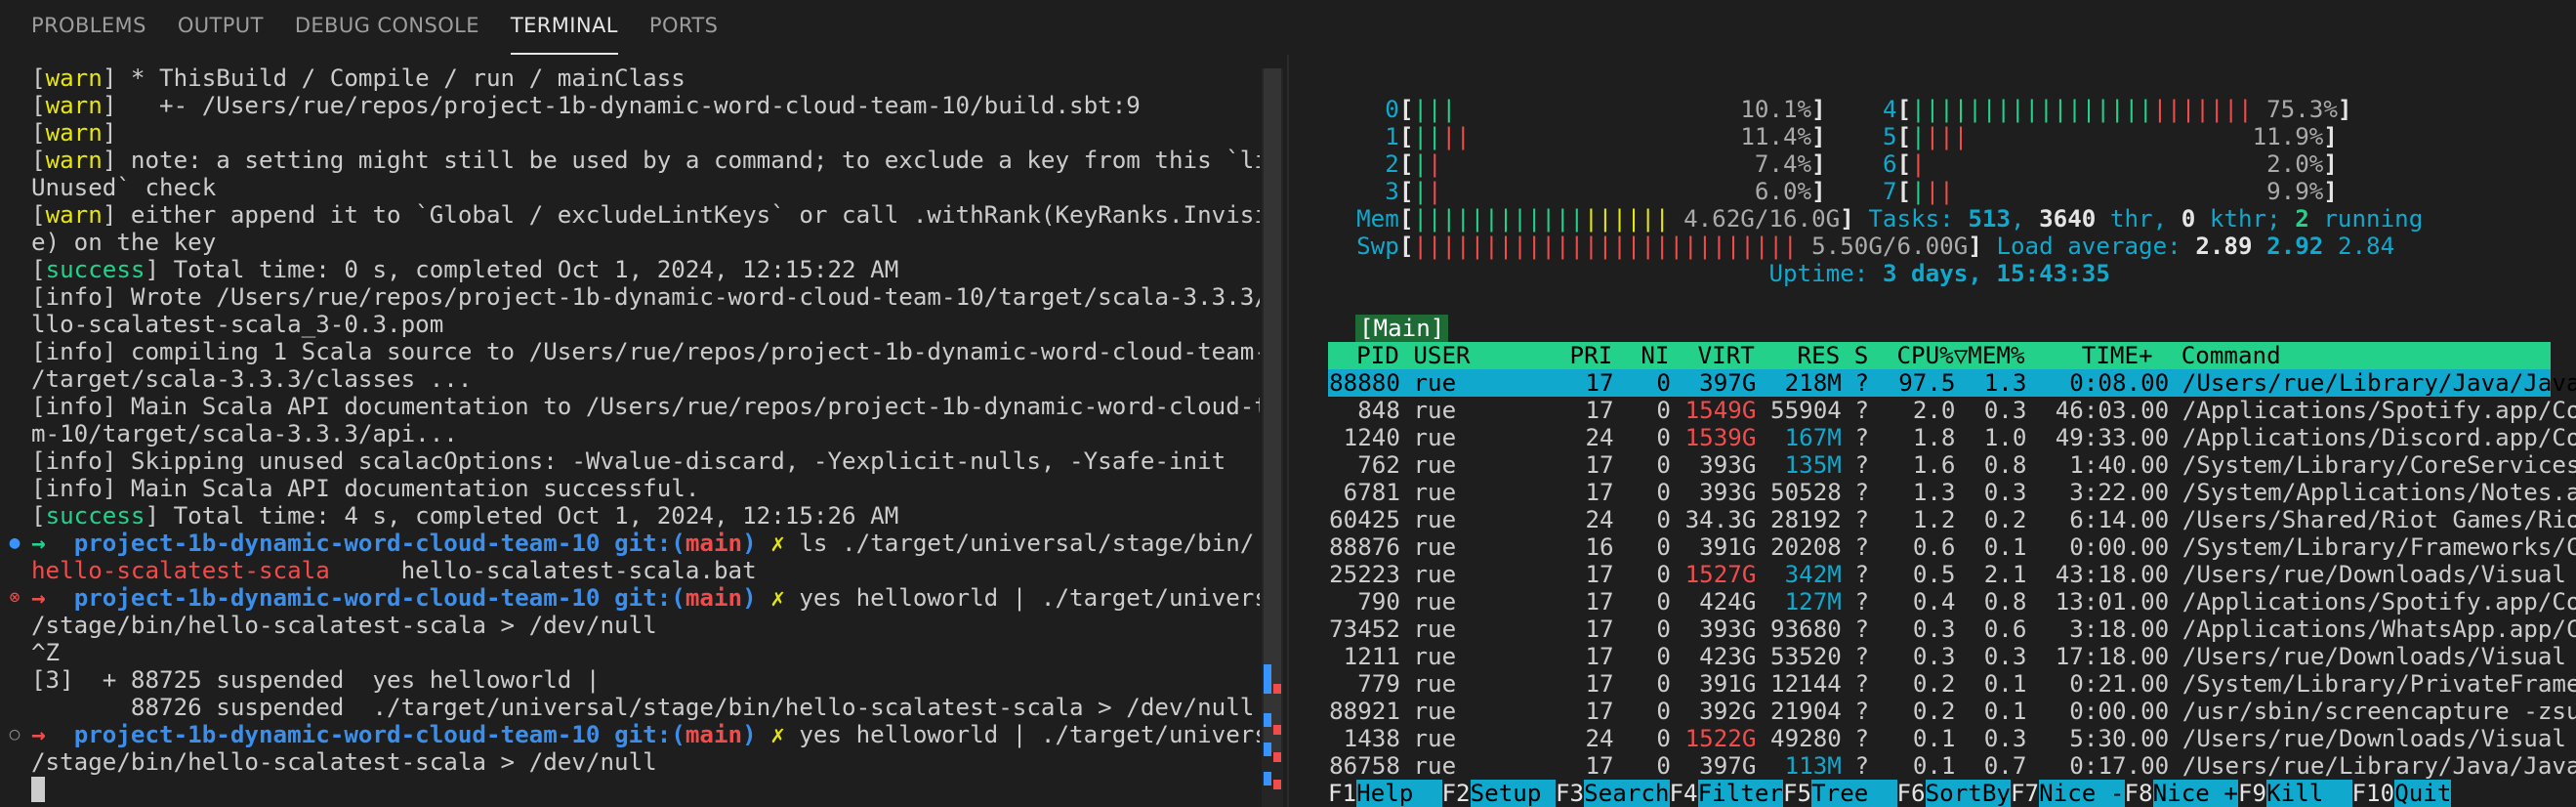 Image resolution: width=2576 pixels, height=807 pixels. Describe the element at coordinates (74, 78) in the screenshot. I see `terminal-text: warn` at that location.